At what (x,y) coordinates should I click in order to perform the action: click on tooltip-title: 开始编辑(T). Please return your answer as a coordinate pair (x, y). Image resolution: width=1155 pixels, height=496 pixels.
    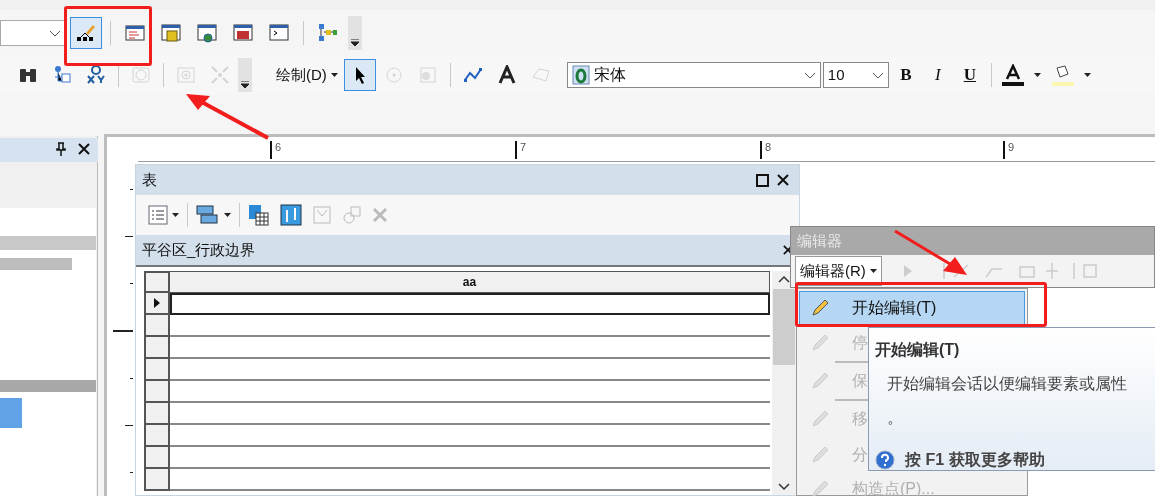
    Looking at the image, I should click on (918, 350).